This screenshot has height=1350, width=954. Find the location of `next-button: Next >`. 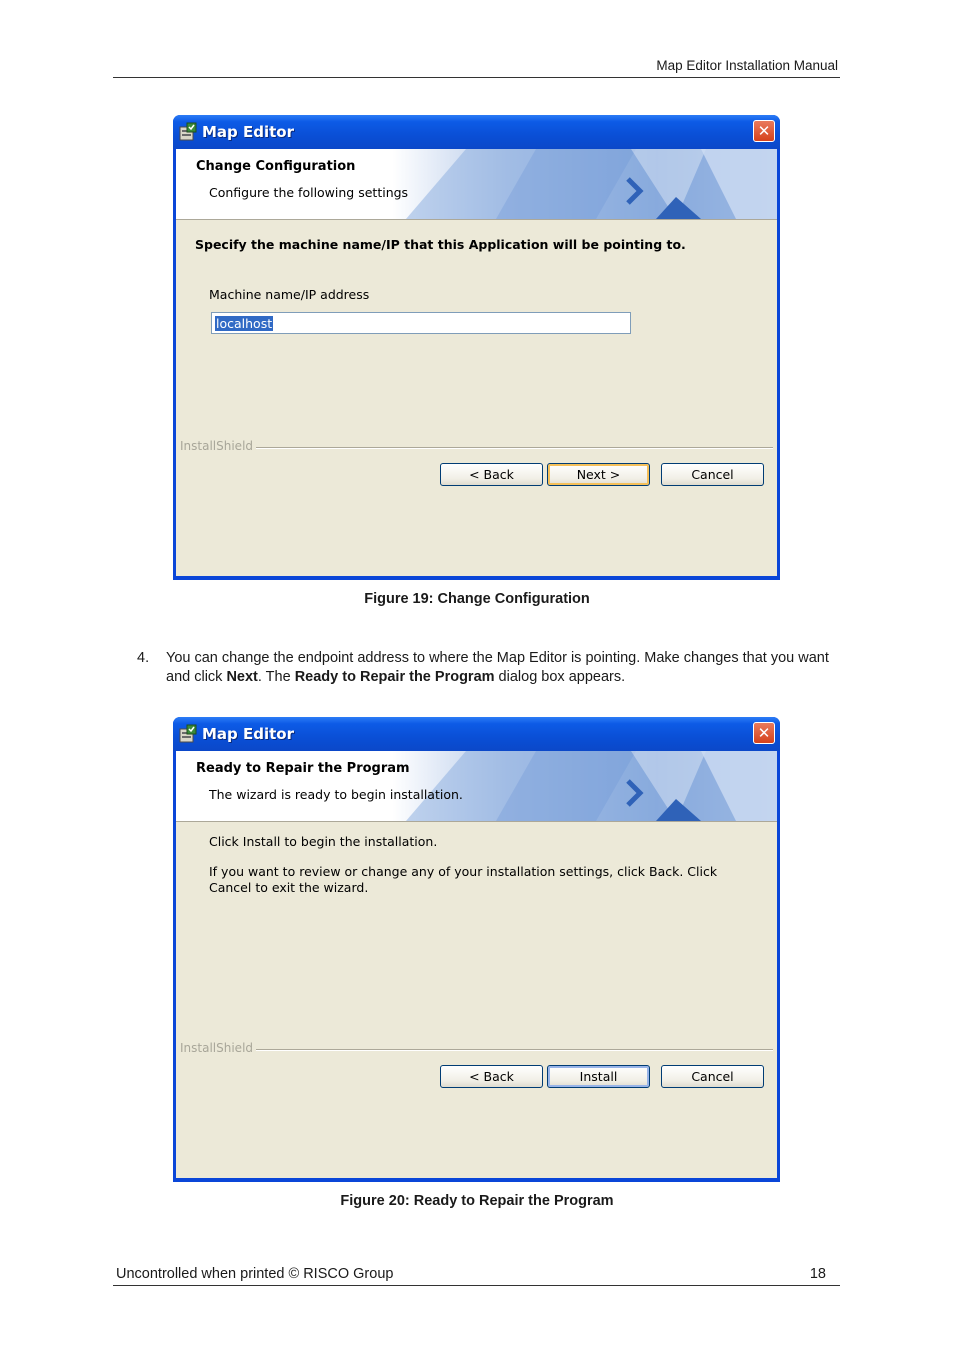

next-button: Next > is located at coordinates (598, 474).